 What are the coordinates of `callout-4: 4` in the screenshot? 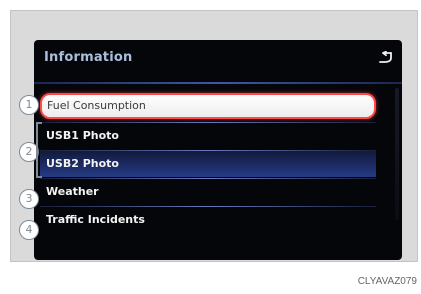 It's located at (29, 230).